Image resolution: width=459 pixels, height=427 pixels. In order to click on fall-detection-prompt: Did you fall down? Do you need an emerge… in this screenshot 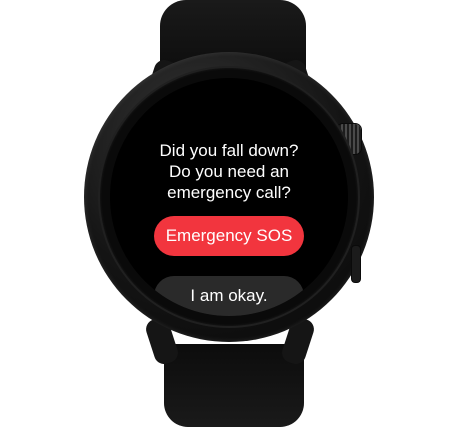, I will do `click(229, 171)`.